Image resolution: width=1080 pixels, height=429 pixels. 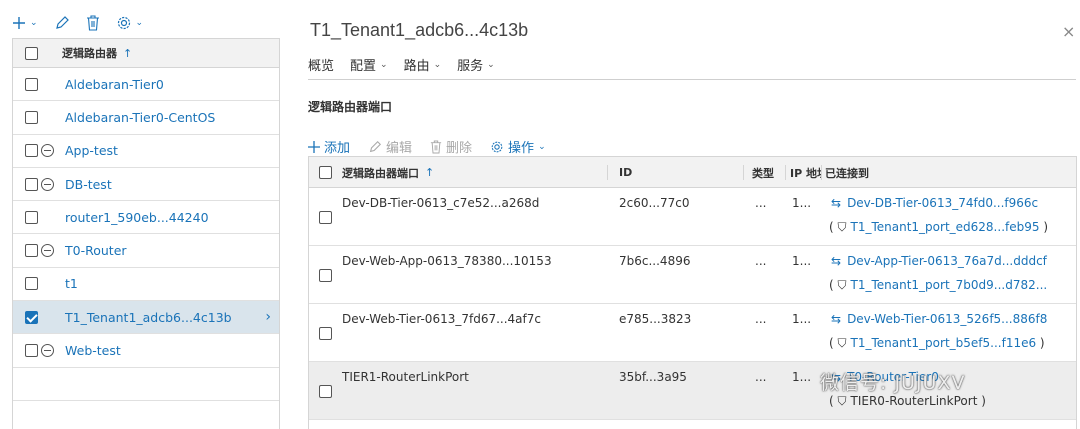 What do you see at coordinates (947, 261) in the screenshot?
I see `connected-port-link: Dev-App-Tier-0613_76a7d...dddcf` at bounding box center [947, 261].